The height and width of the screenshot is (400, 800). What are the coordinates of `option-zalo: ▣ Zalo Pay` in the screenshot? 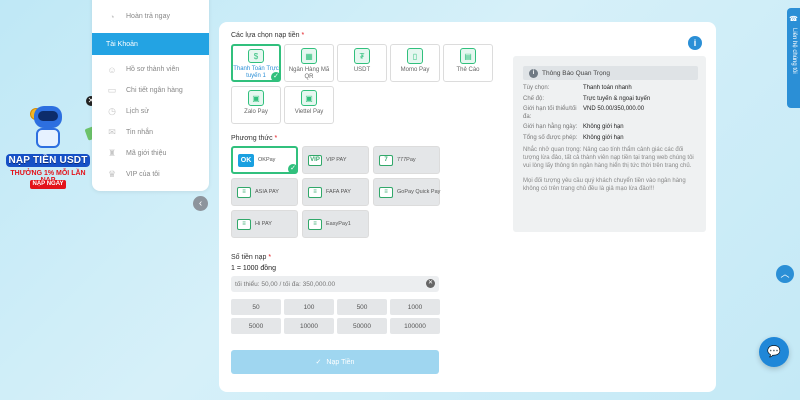 It's located at (256, 105).